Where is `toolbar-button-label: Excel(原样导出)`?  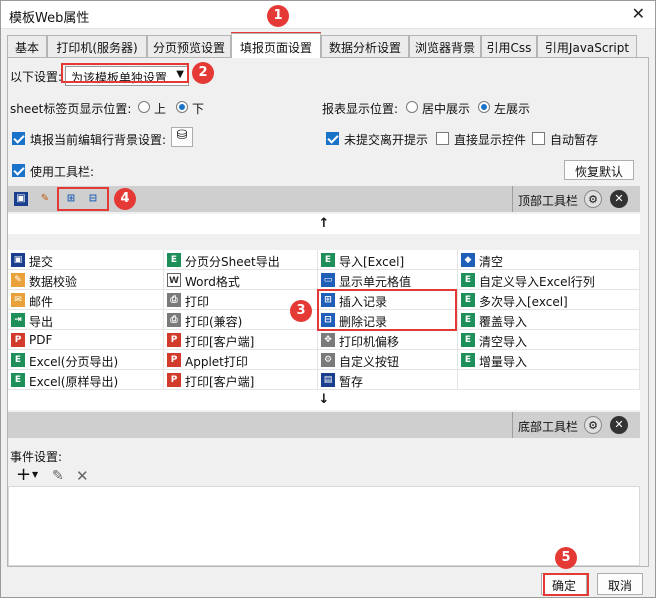 toolbar-button-label: Excel(原样导出) is located at coordinates (74, 382).